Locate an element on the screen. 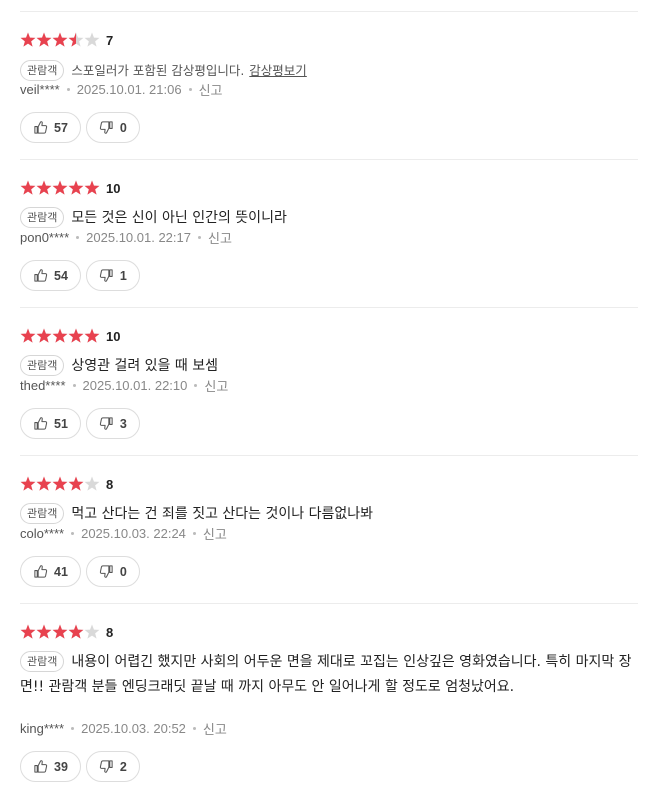  review-meta: pon0**** 2025.10.01. 22:17 신고 is located at coordinates (126, 237).